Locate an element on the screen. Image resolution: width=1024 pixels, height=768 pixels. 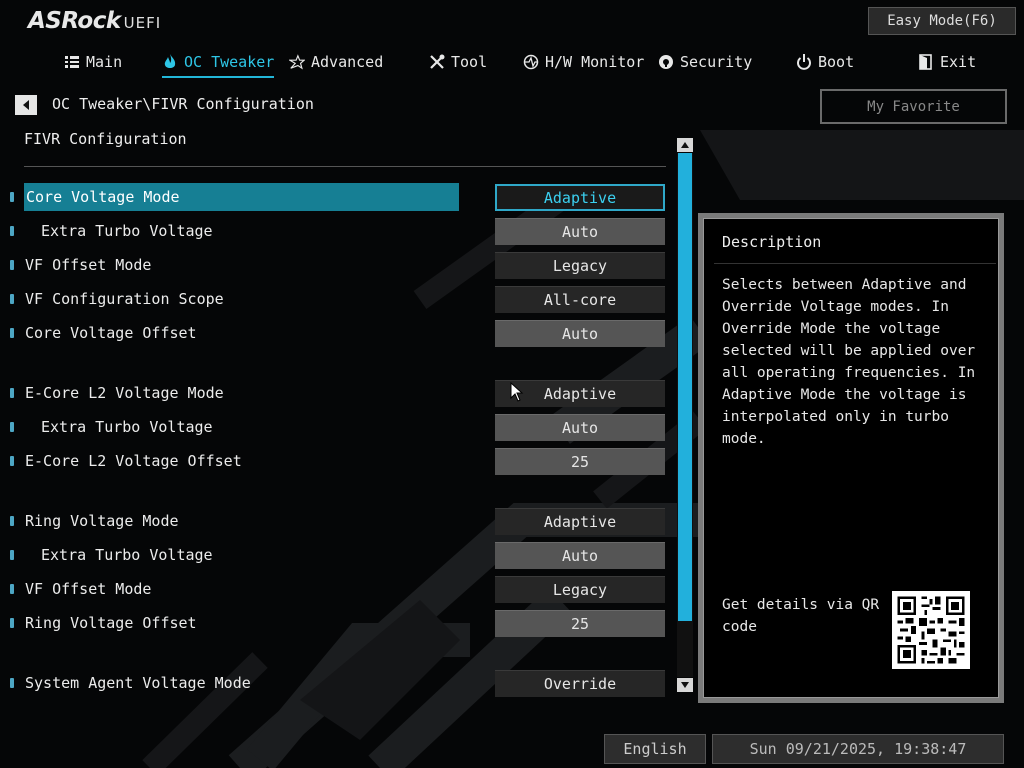
arrow-up-icon is located at coordinates (685, 145).